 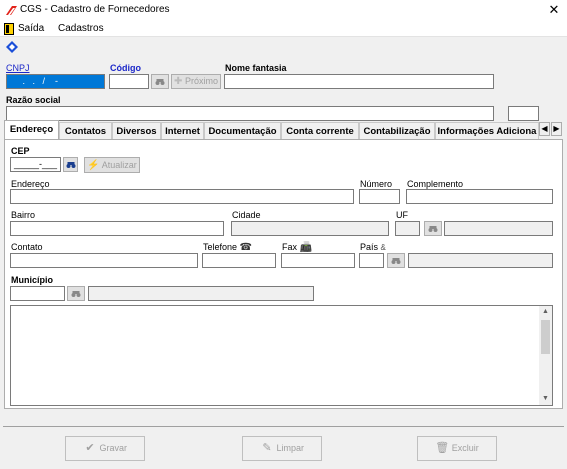 What do you see at coordinates (178, 81) in the screenshot?
I see `plus-icon: ✚` at bounding box center [178, 81].